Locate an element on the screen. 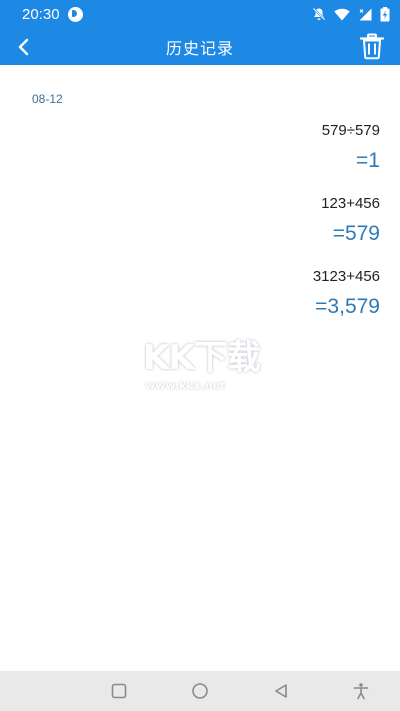 Image resolution: width=400 pixels, height=711 pixels. trash-icon is located at coordinates (372, 46).